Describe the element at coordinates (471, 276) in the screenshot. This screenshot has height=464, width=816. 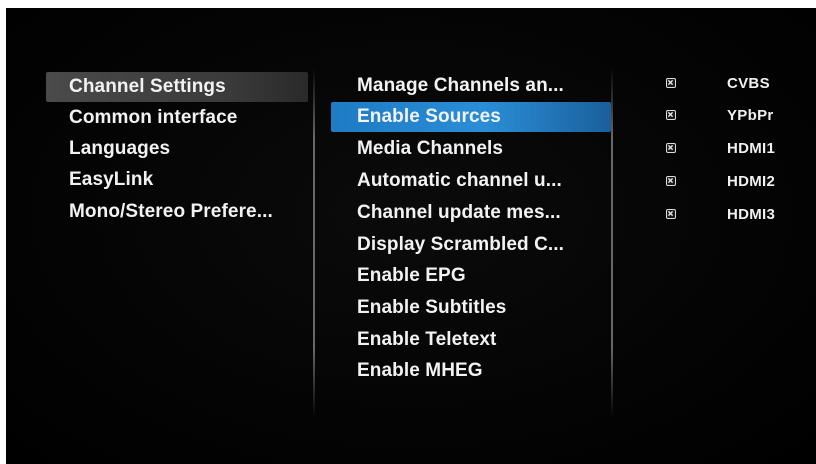
I see `submenu-item-enable-epg: Enable EPG` at that location.